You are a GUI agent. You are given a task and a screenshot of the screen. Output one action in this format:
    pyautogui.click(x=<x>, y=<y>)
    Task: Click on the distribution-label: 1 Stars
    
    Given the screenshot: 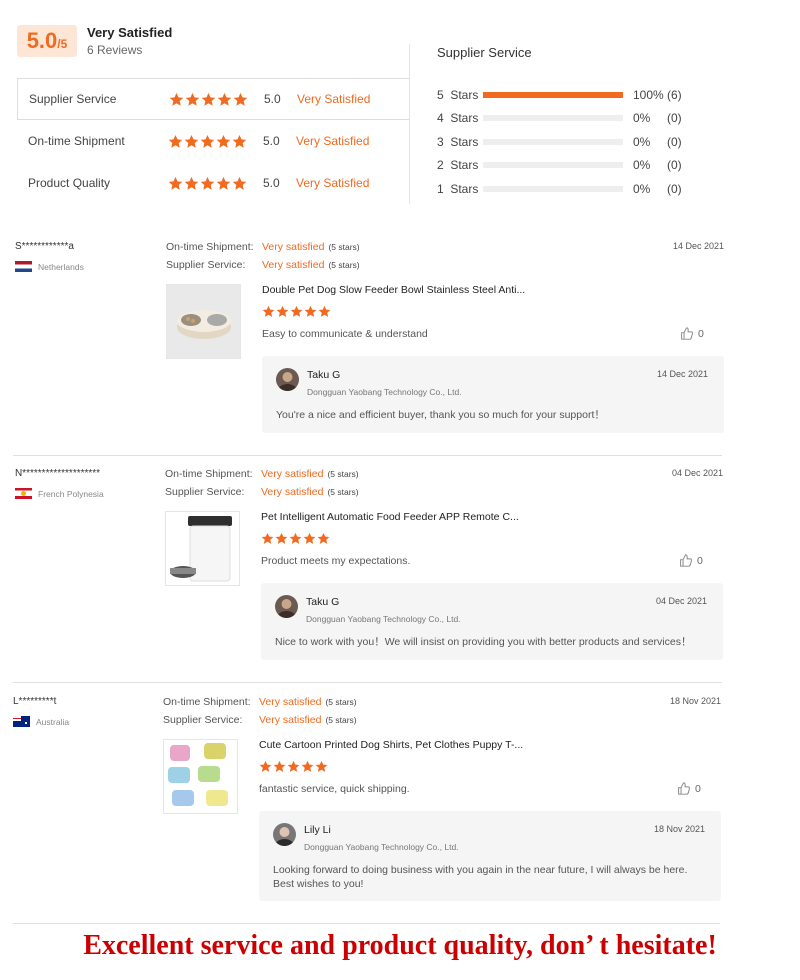 What is the action you would take?
    pyautogui.click(x=458, y=188)
    